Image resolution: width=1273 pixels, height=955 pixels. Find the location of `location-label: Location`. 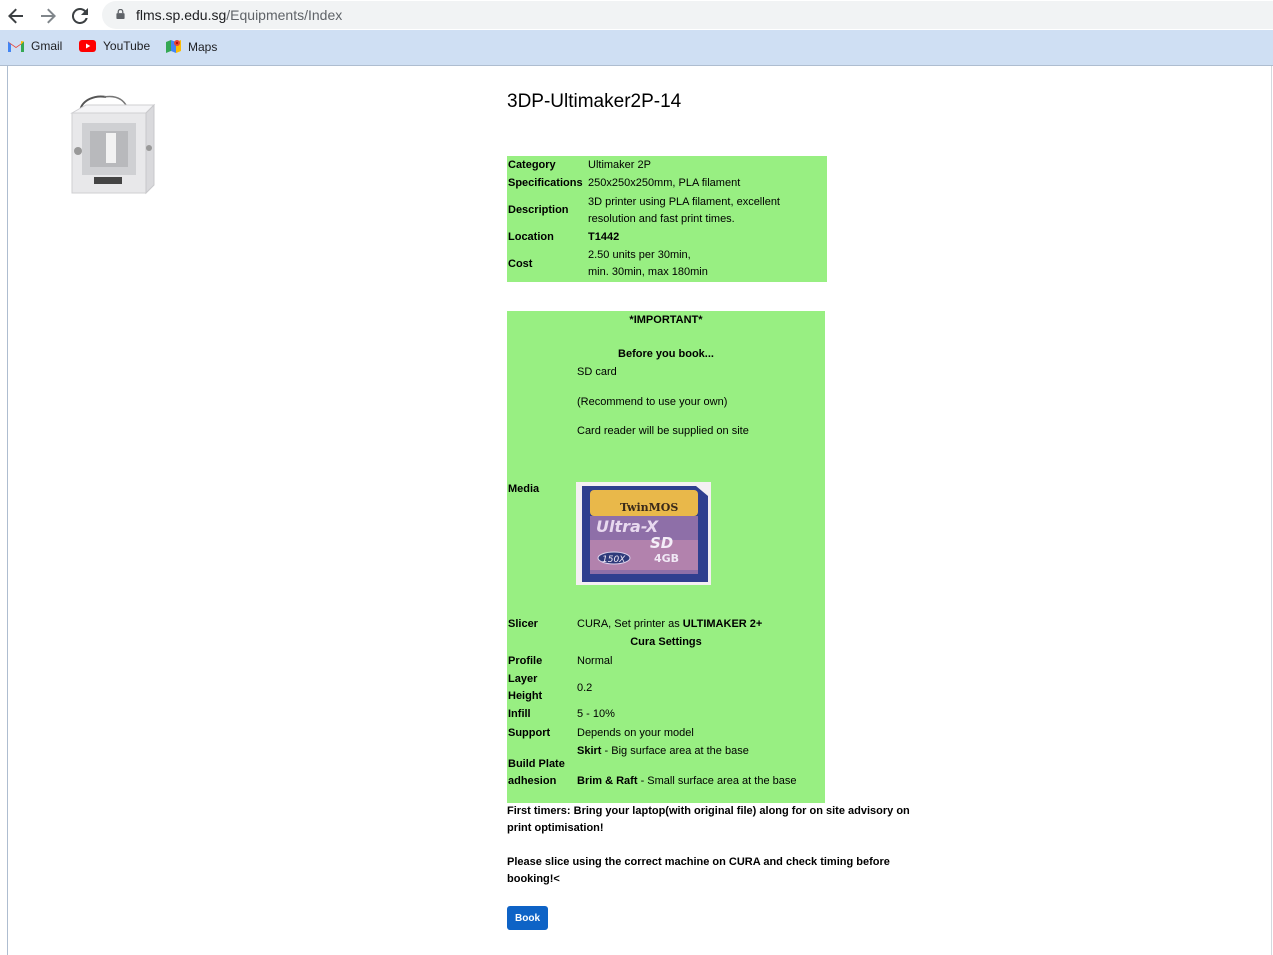

location-label: Location is located at coordinates (531, 237).